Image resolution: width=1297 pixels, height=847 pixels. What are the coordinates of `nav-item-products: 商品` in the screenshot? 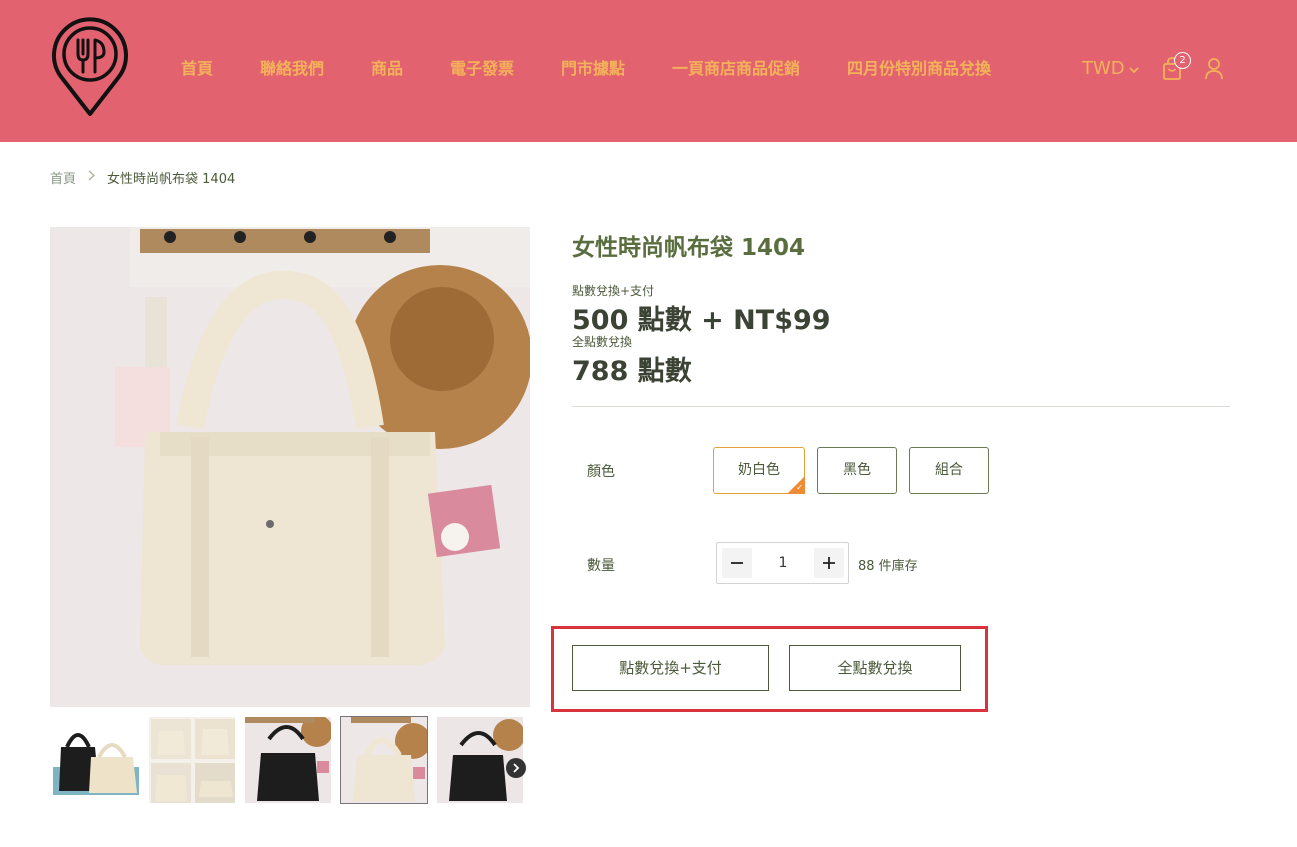 It's located at (387, 69).